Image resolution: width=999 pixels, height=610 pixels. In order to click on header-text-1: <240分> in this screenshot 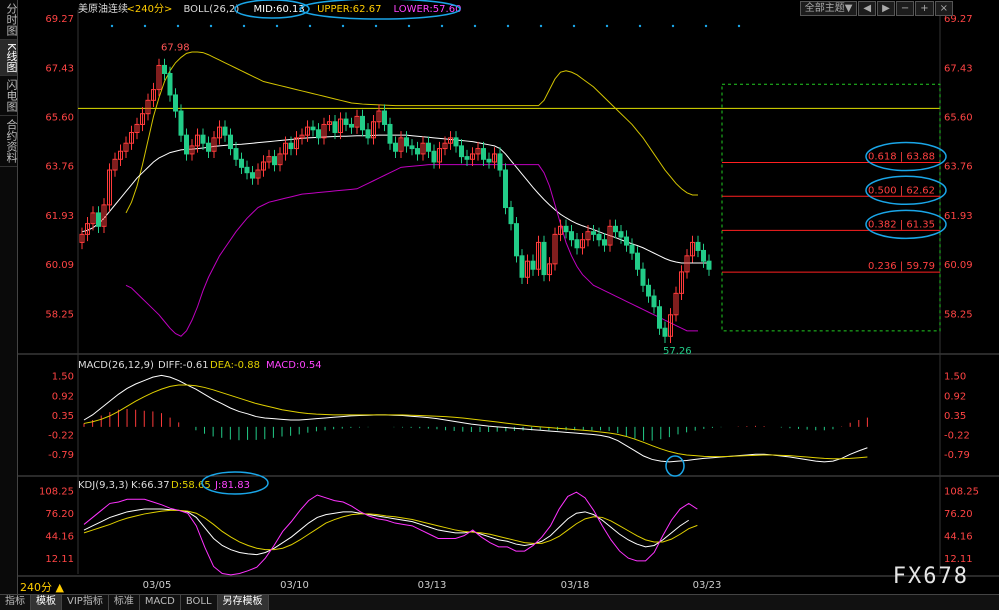, I will do `click(150, 9)`.